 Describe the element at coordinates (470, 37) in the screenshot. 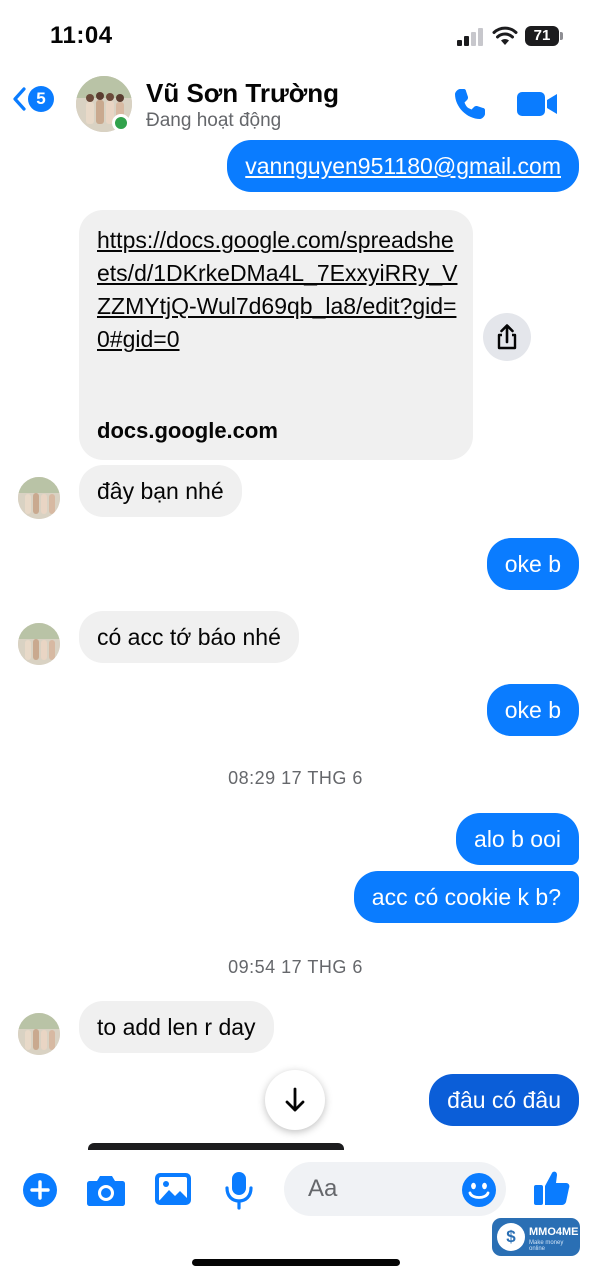

I see `cellular-signal-icon` at that location.